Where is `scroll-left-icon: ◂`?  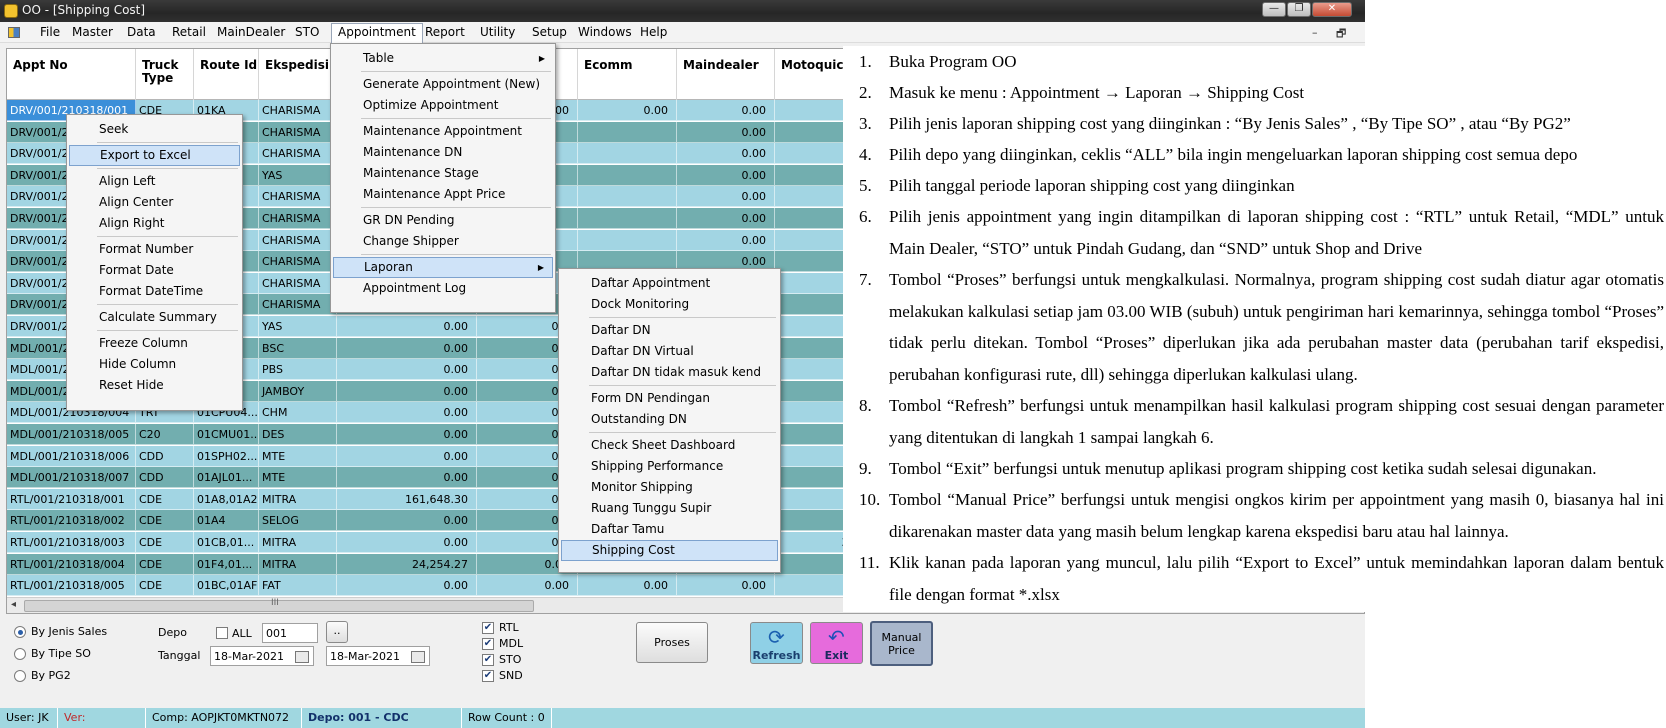 scroll-left-icon: ◂ is located at coordinates (13, 604).